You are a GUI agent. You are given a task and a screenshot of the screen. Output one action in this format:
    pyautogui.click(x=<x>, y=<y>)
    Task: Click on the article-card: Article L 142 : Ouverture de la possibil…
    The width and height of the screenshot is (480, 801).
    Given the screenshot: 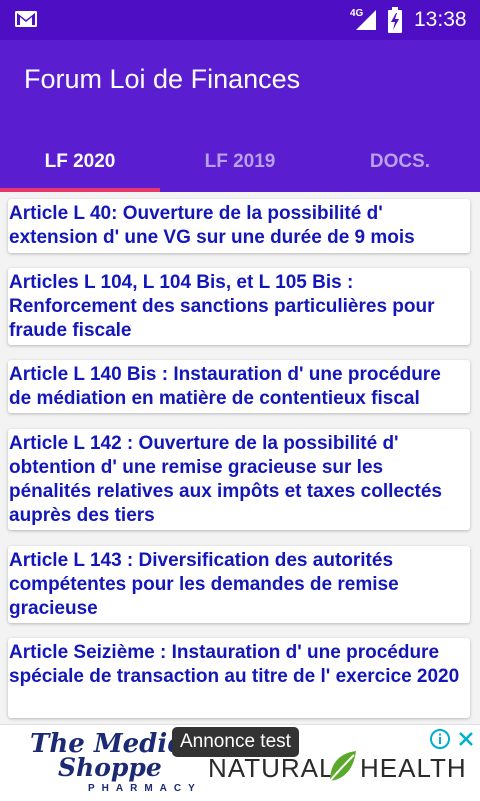 What is the action you would take?
    pyautogui.click(x=239, y=479)
    